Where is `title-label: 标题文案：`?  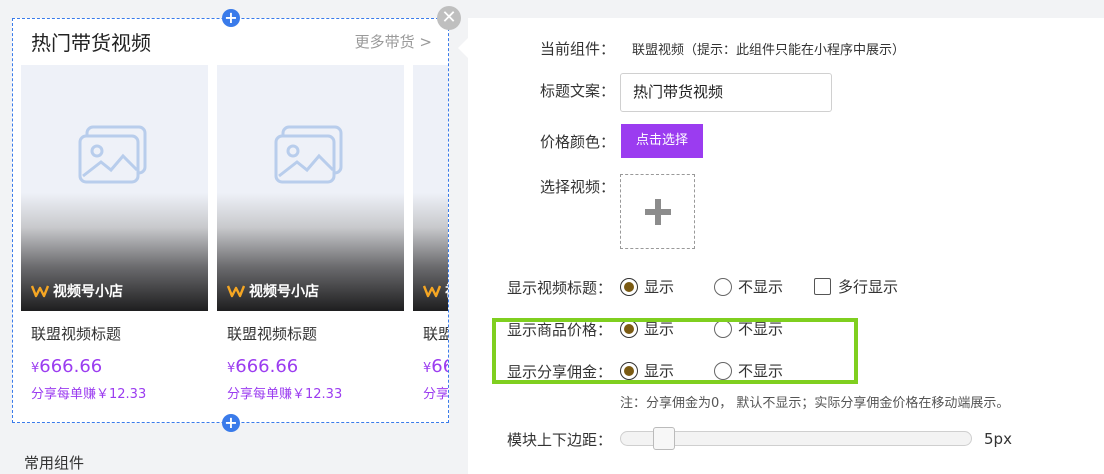 title-label: 标题文案： is located at coordinates (578, 91).